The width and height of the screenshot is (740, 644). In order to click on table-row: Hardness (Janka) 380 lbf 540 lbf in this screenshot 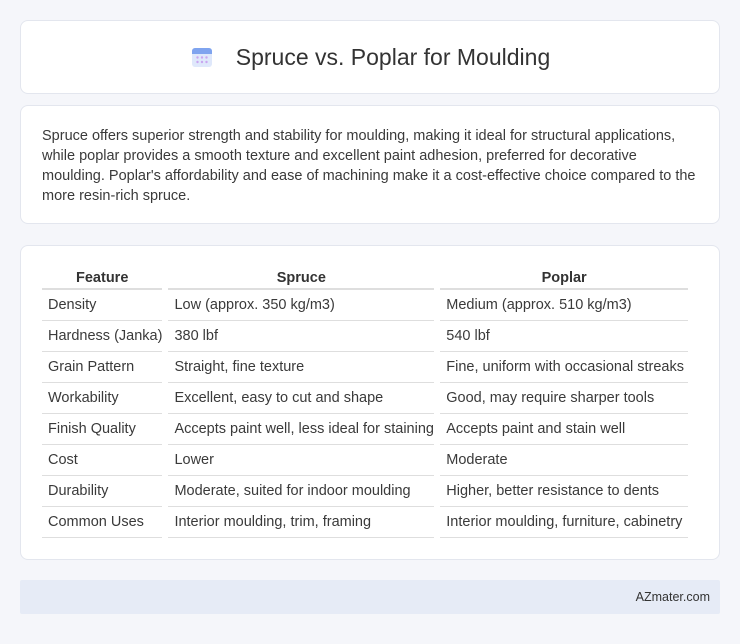, I will do `click(365, 336)`.